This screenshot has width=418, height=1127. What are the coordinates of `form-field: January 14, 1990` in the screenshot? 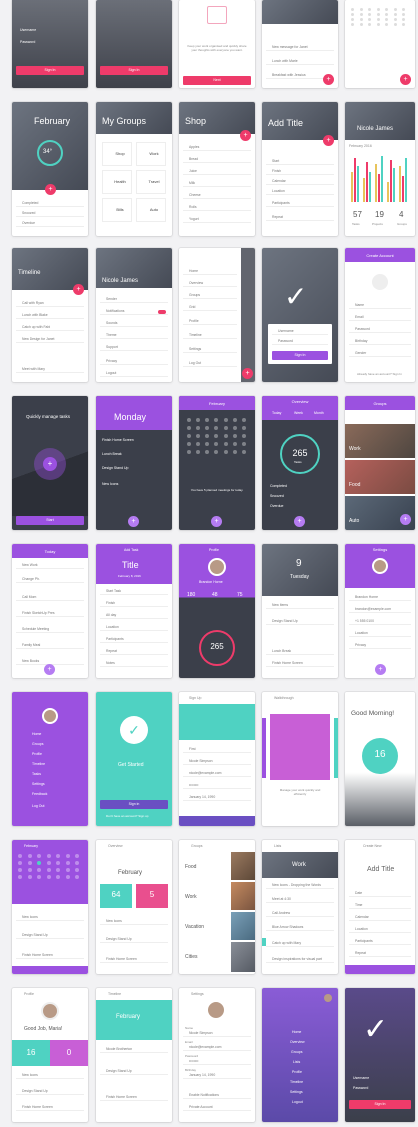 It's located at (217, 797).